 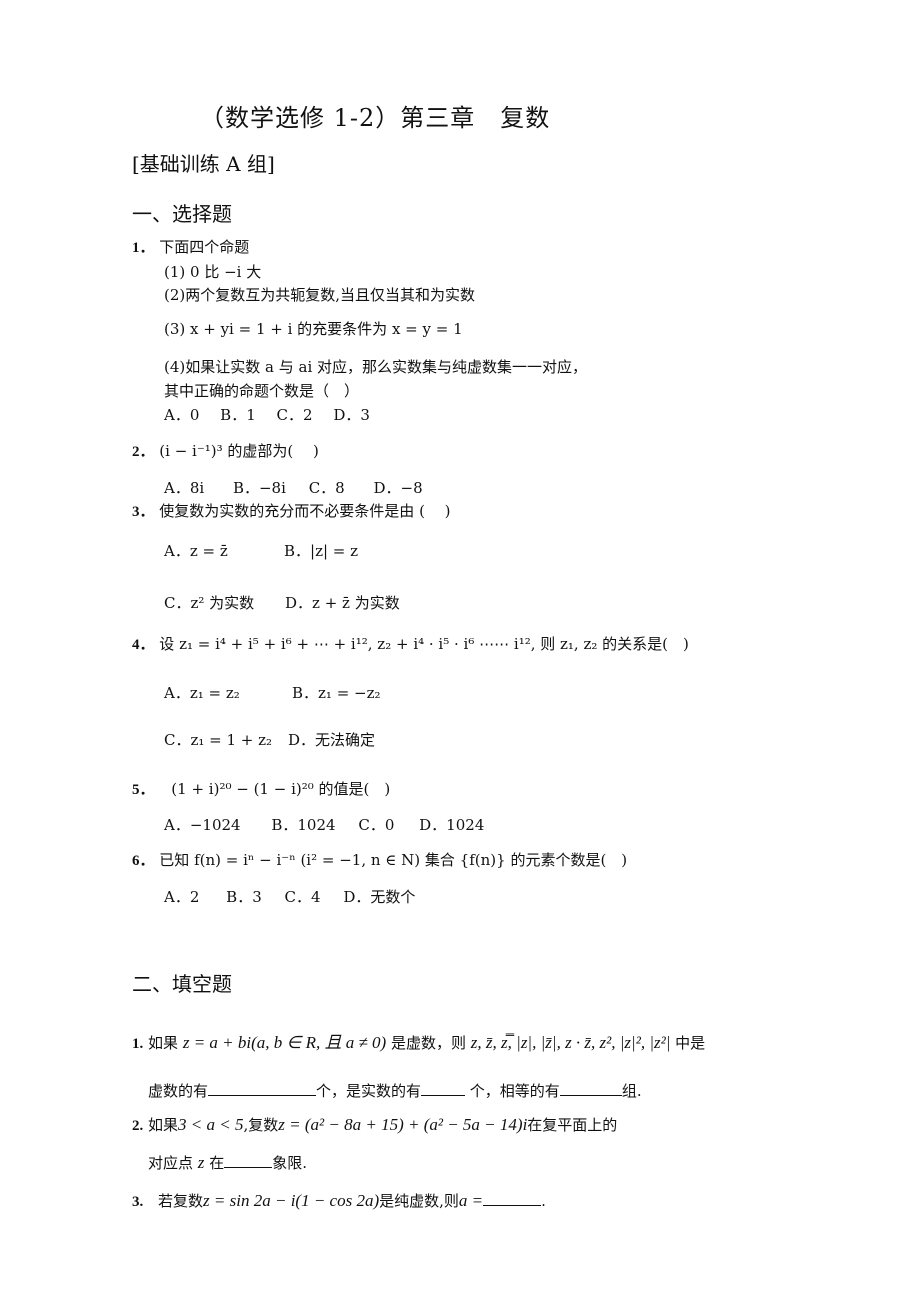 What do you see at coordinates (281, 789) in the screenshot?
I see `question-stem: (1 + i)²⁰ − (1 − i)²⁰ 的值是( )` at bounding box center [281, 789].